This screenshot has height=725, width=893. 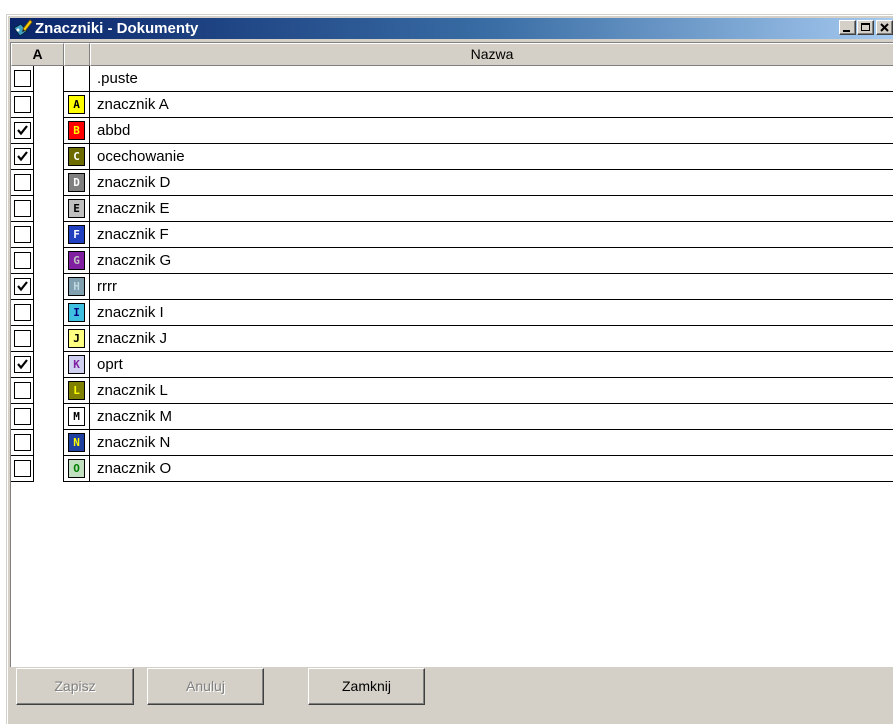 What do you see at coordinates (77, 54) in the screenshot?
I see `column-header-icon` at bounding box center [77, 54].